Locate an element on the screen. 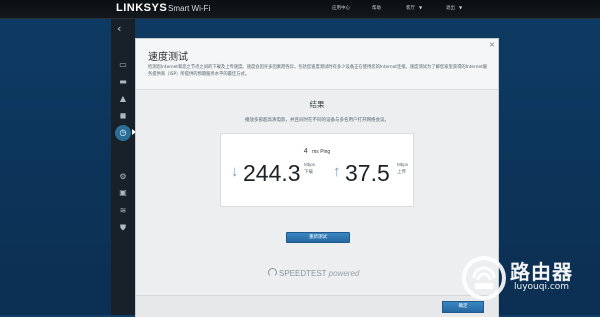  network-name: 客厅 is located at coordinates (410, 8).